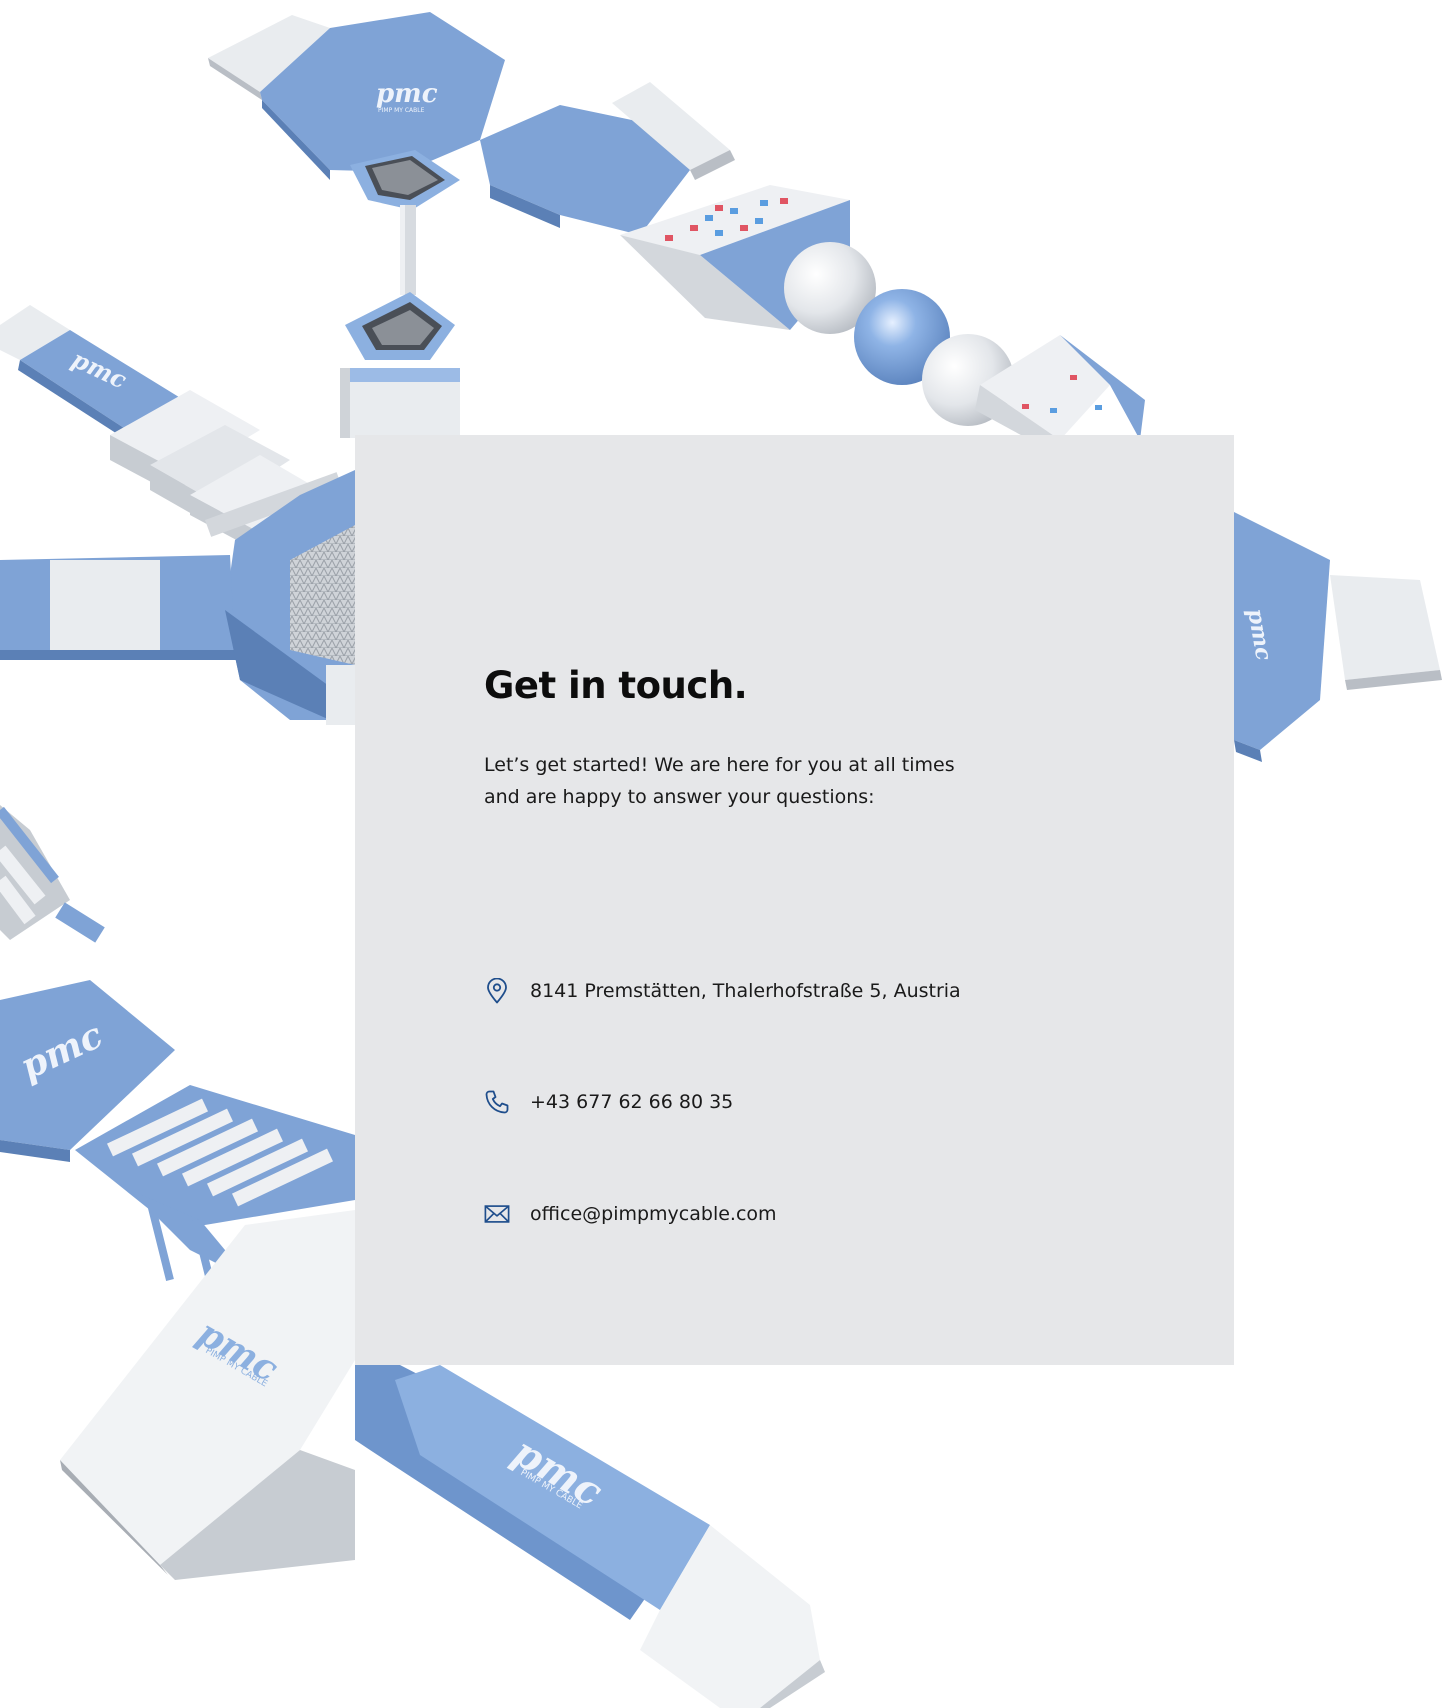 This screenshot has height=1708, width=1445. Describe the element at coordinates (653, 1214) in the screenshot. I see `email-text: office@pimpmycable.com` at that location.